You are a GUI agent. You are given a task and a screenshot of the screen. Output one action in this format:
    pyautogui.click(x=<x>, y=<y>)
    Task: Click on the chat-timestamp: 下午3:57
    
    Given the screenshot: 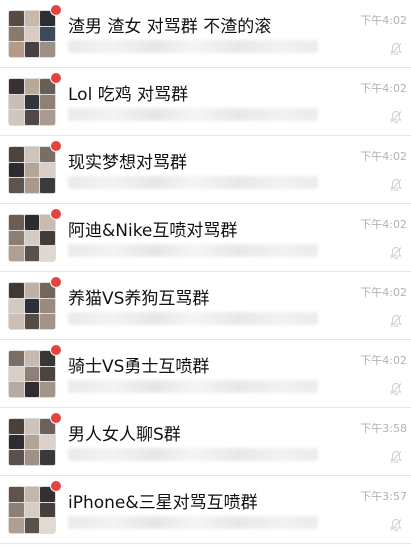 What is the action you would take?
    pyautogui.click(x=383, y=496)
    